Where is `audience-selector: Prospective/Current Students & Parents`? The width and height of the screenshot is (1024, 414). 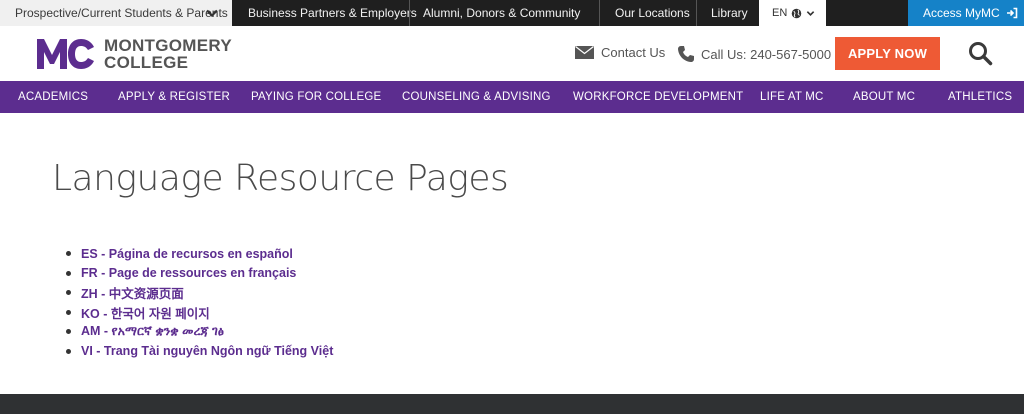
audience-selector: Prospective/Current Students & Parents is located at coordinates (116, 13).